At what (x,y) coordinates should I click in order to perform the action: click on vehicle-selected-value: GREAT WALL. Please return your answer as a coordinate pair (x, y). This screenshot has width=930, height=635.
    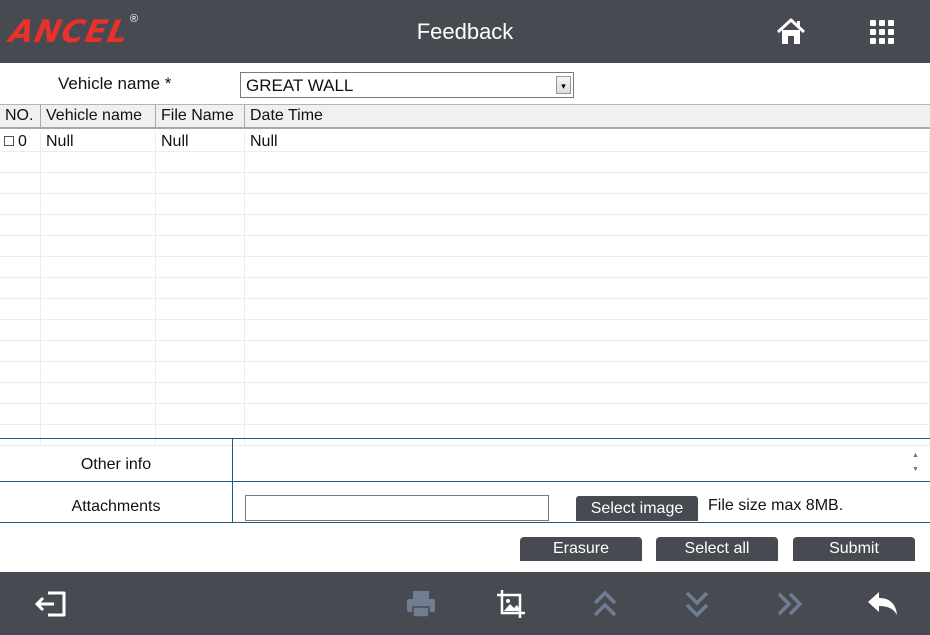
    Looking at the image, I should click on (300, 85).